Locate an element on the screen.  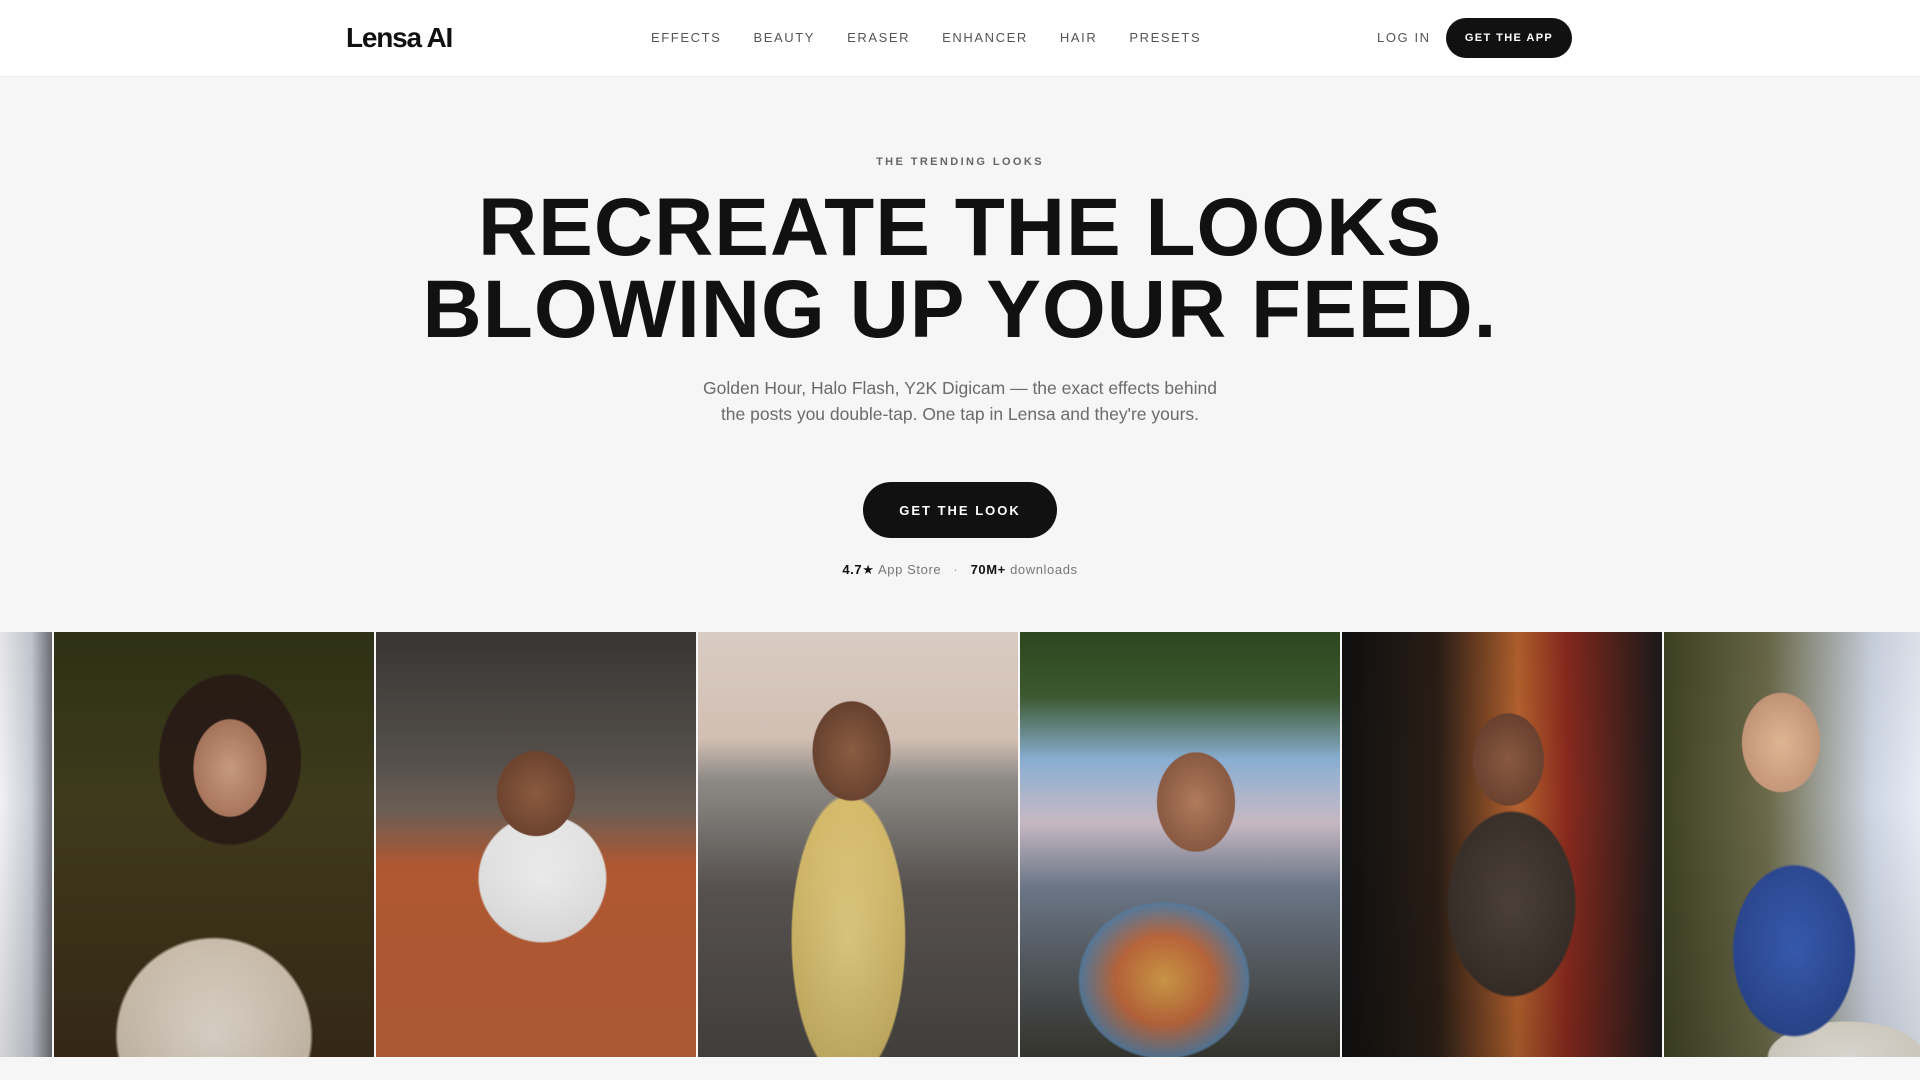
get-the-look-button: GET THE LOOK is located at coordinates (960, 510).